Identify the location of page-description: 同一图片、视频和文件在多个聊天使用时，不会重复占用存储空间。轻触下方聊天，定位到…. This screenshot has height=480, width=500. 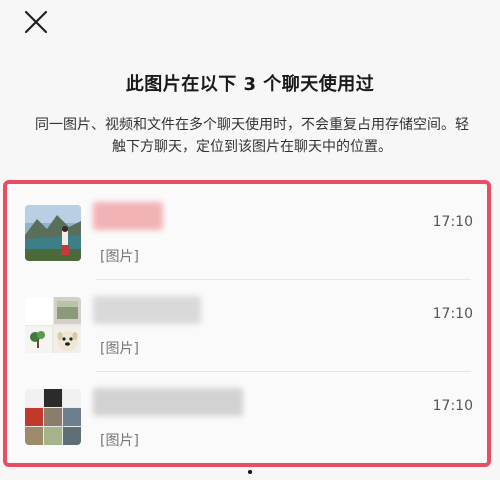
(252, 136).